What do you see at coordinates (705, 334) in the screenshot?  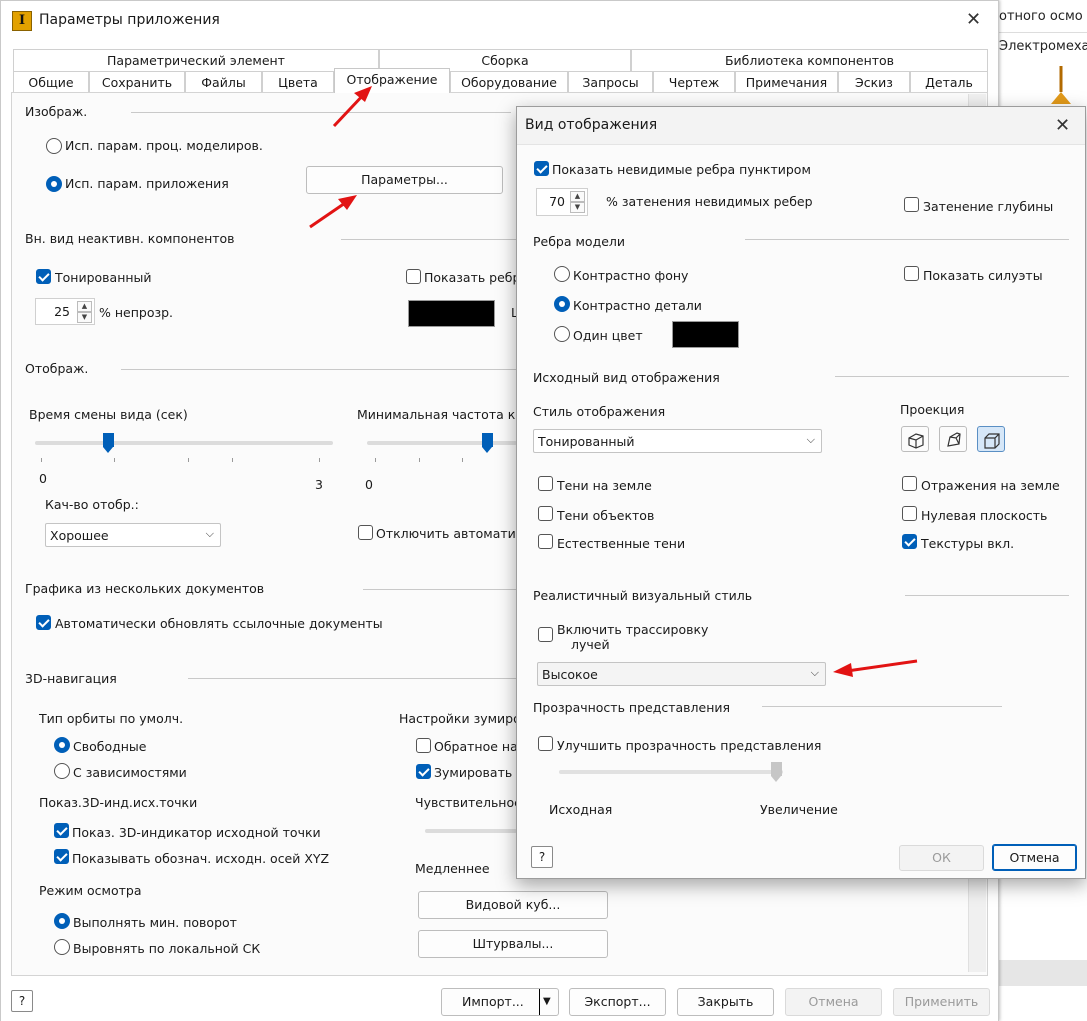 I see `one-color-swatch` at bounding box center [705, 334].